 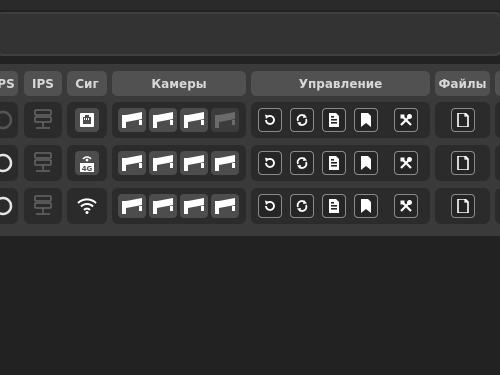 I want to click on header-signal: Сиг, so click(x=87, y=83).